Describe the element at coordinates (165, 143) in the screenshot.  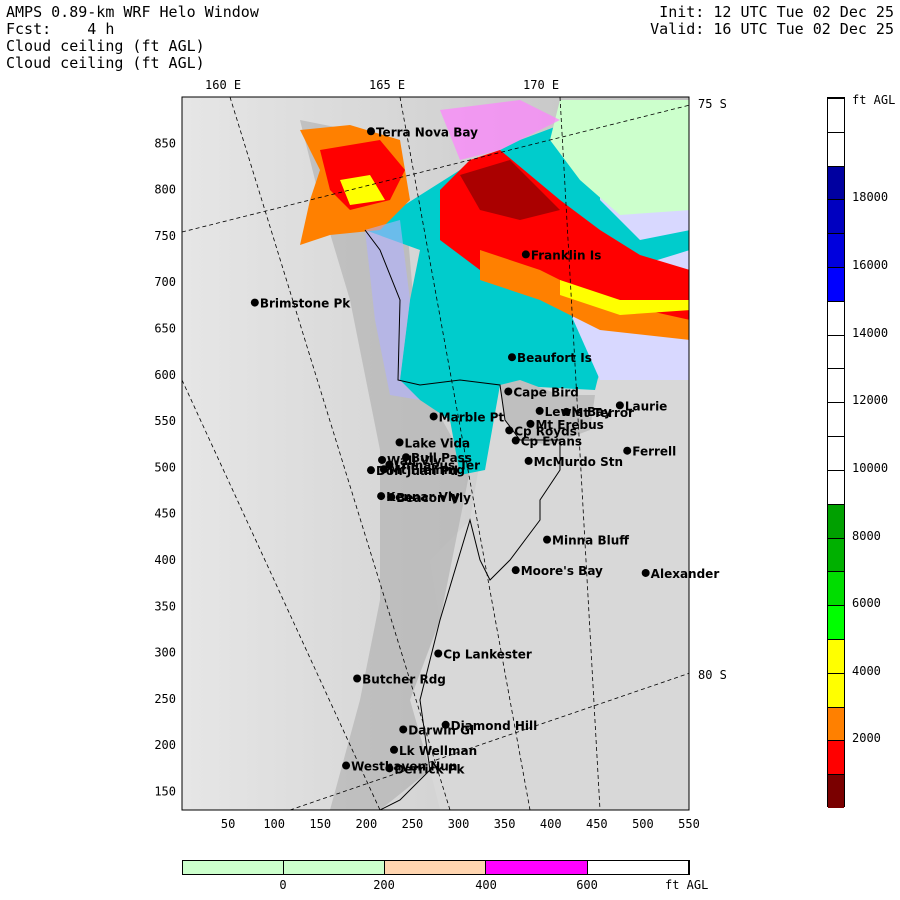
I see `y-tick-label: 850` at that location.